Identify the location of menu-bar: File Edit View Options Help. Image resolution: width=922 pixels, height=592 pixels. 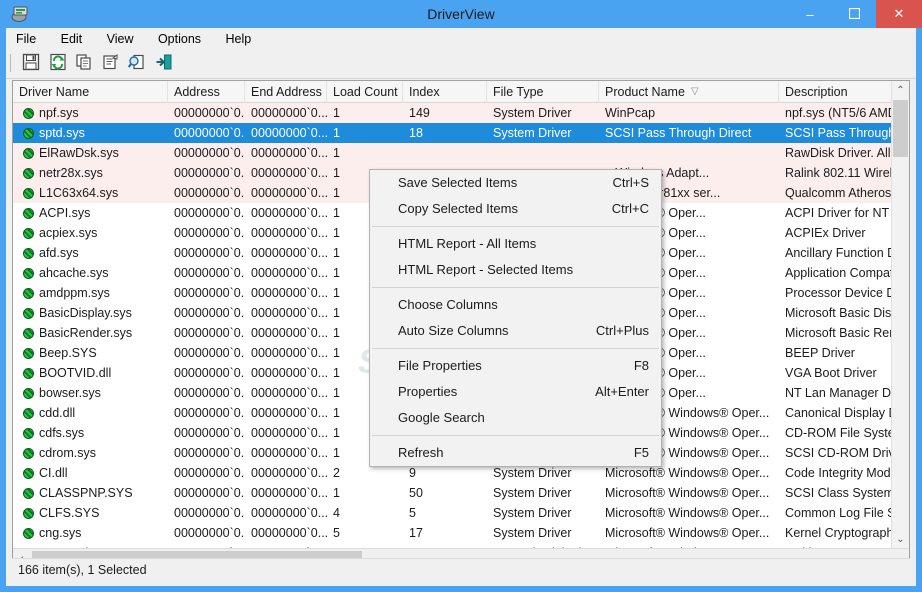
(461, 39).